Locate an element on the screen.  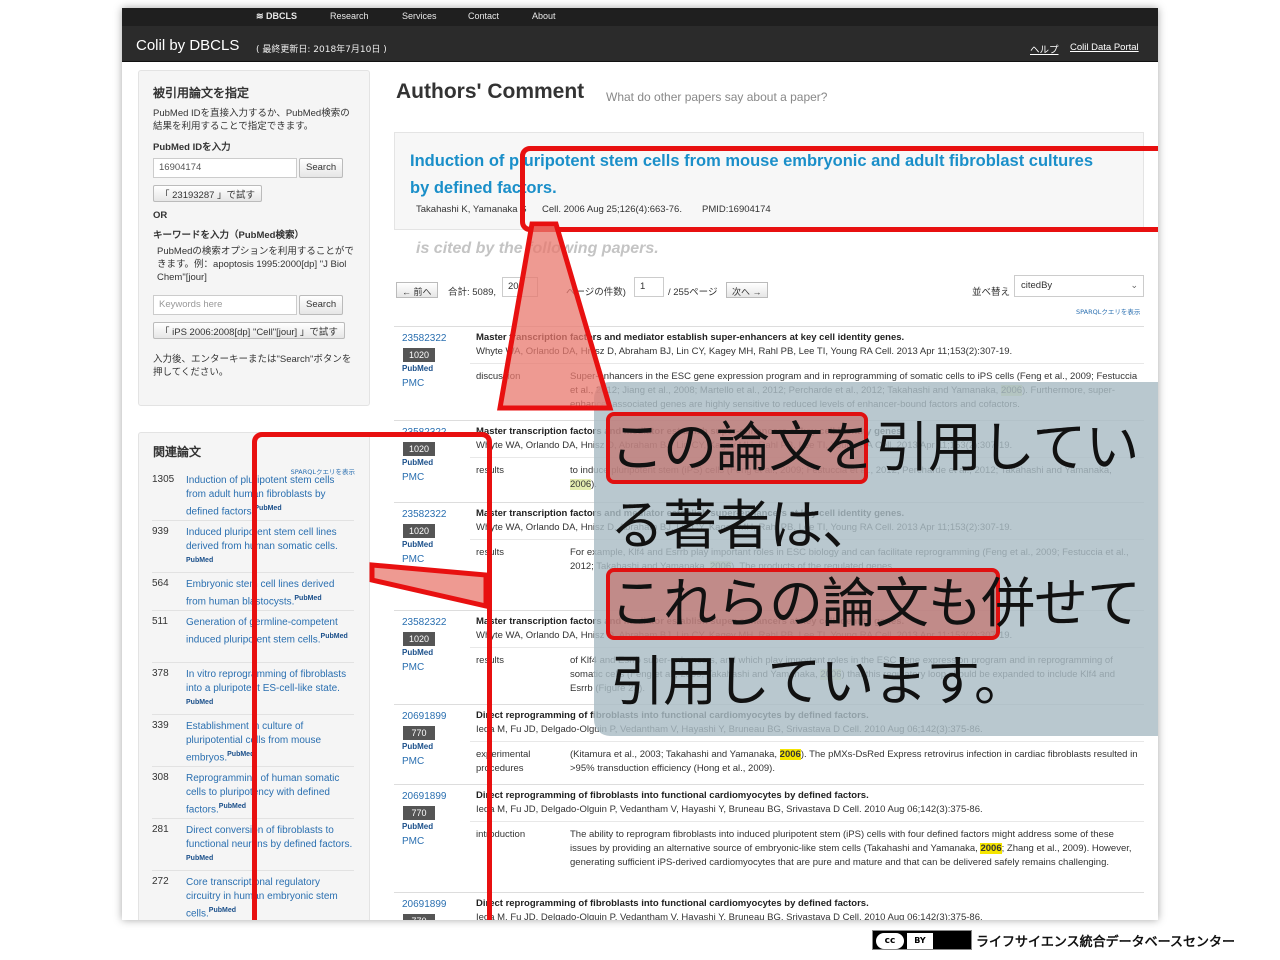
annotation-line-1: この論文を引用してい is located at coordinates (884, 448).